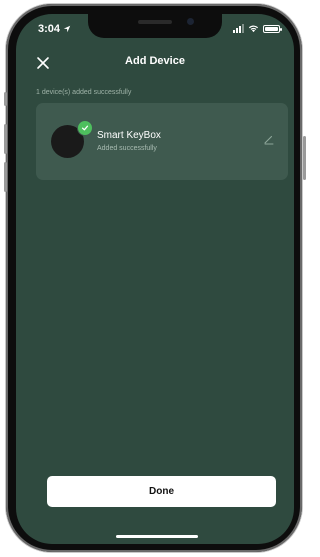  What do you see at coordinates (67, 29) in the screenshot?
I see `location-arrow-icon` at bounding box center [67, 29].